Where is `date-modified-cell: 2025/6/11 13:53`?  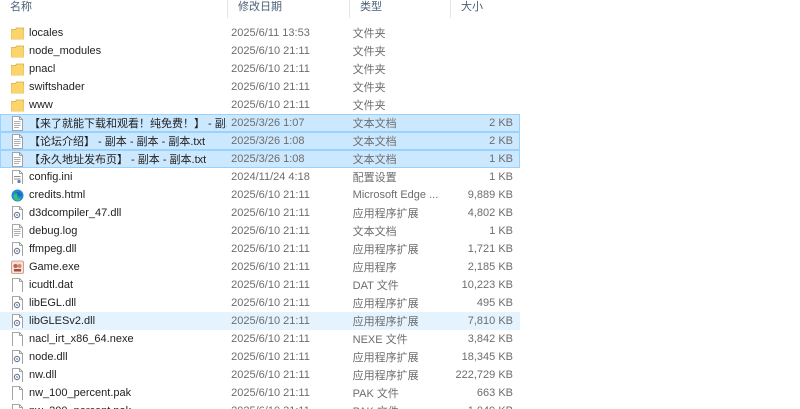
date-modified-cell: 2025/6/11 13:53 is located at coordinates (270, 33).